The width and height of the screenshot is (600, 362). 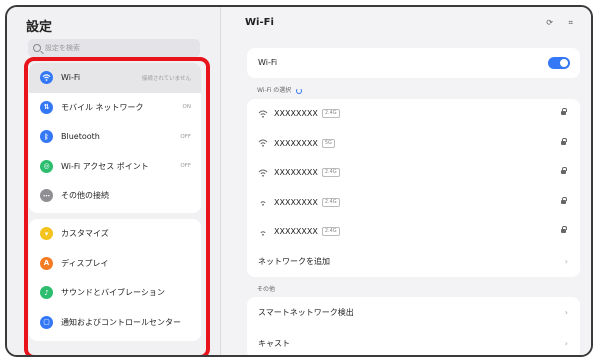 I want to click on search-placeholder: 設定を検索, so click(x=62, y=48).